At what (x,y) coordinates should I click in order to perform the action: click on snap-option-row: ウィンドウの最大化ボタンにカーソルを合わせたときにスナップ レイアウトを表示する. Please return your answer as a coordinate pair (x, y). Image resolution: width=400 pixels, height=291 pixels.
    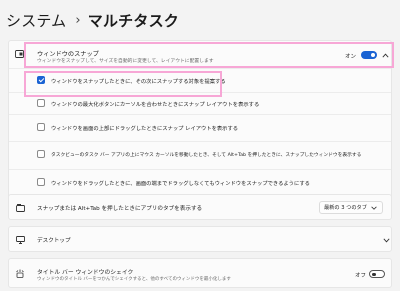
    Looking at the image, I should click on (200, 103).